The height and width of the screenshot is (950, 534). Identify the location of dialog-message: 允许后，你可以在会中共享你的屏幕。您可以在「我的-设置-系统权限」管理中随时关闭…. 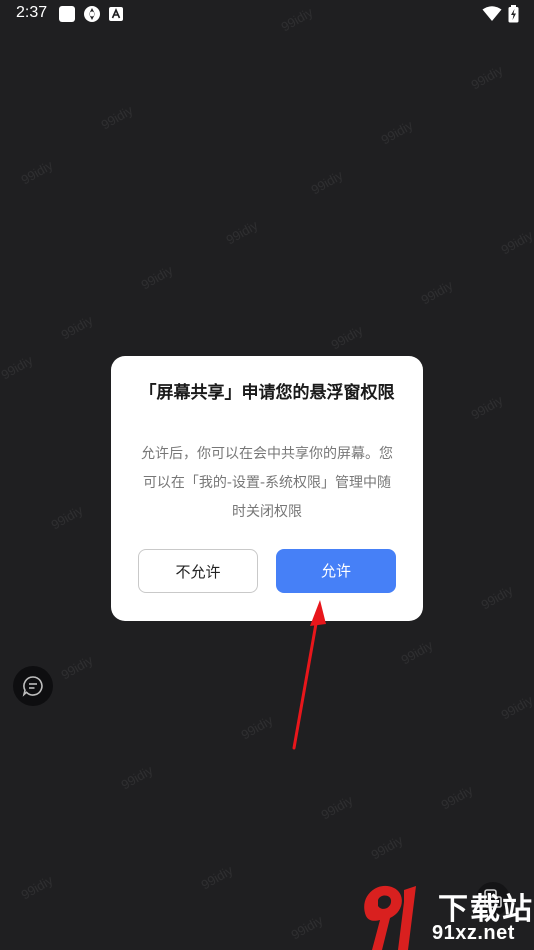
(267, 483).